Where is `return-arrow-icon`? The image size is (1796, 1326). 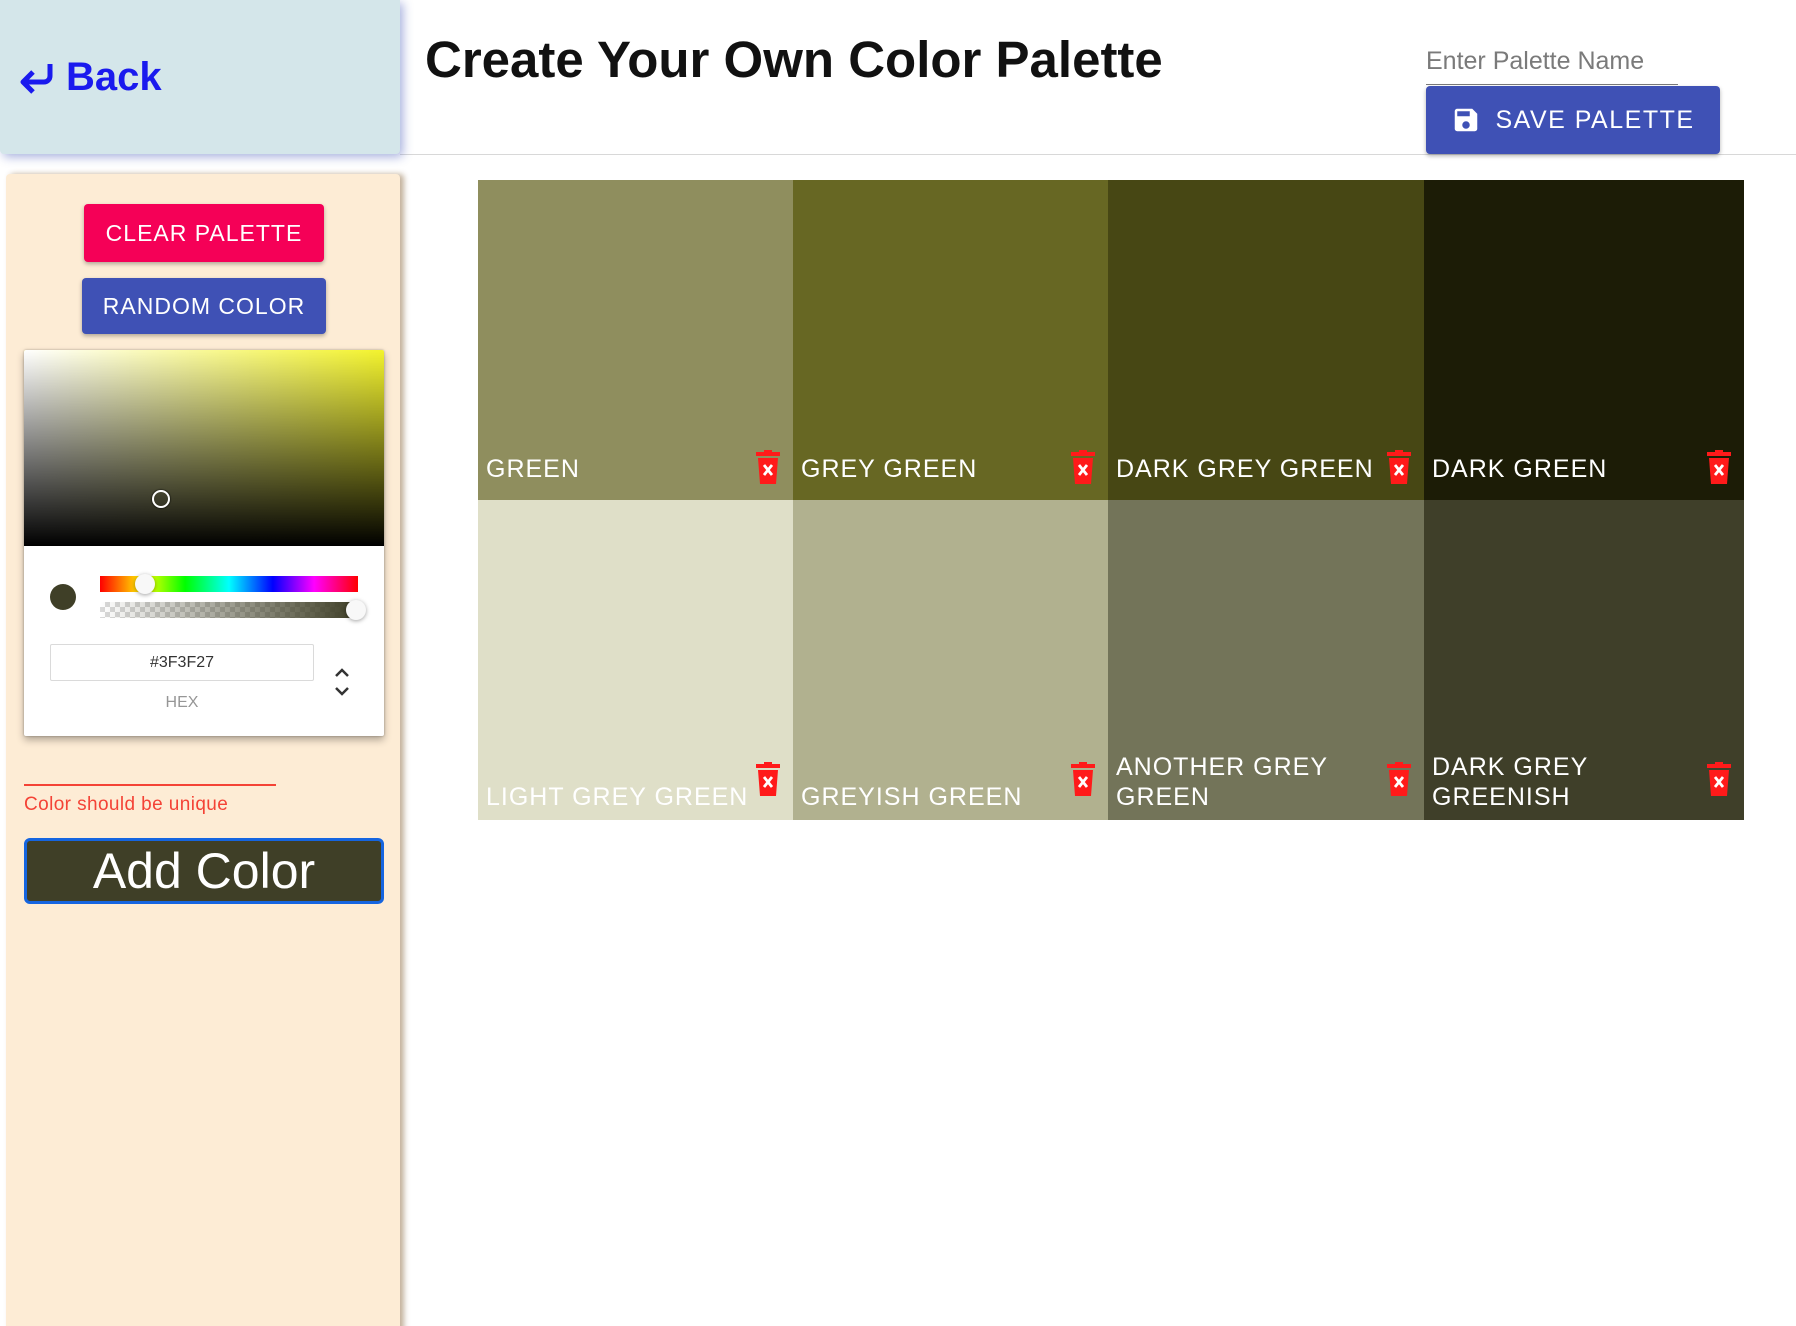
return-arrow-icon is located at coordinates (36, 79).